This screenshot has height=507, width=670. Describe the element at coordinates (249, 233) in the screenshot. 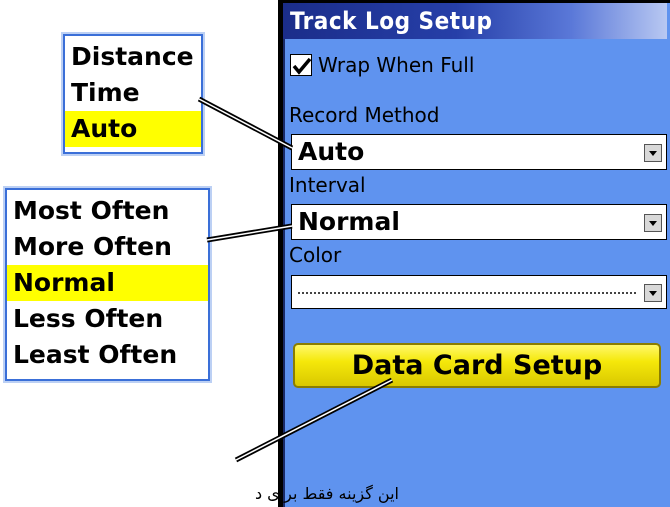

I see `leader-line-interval` at that location.